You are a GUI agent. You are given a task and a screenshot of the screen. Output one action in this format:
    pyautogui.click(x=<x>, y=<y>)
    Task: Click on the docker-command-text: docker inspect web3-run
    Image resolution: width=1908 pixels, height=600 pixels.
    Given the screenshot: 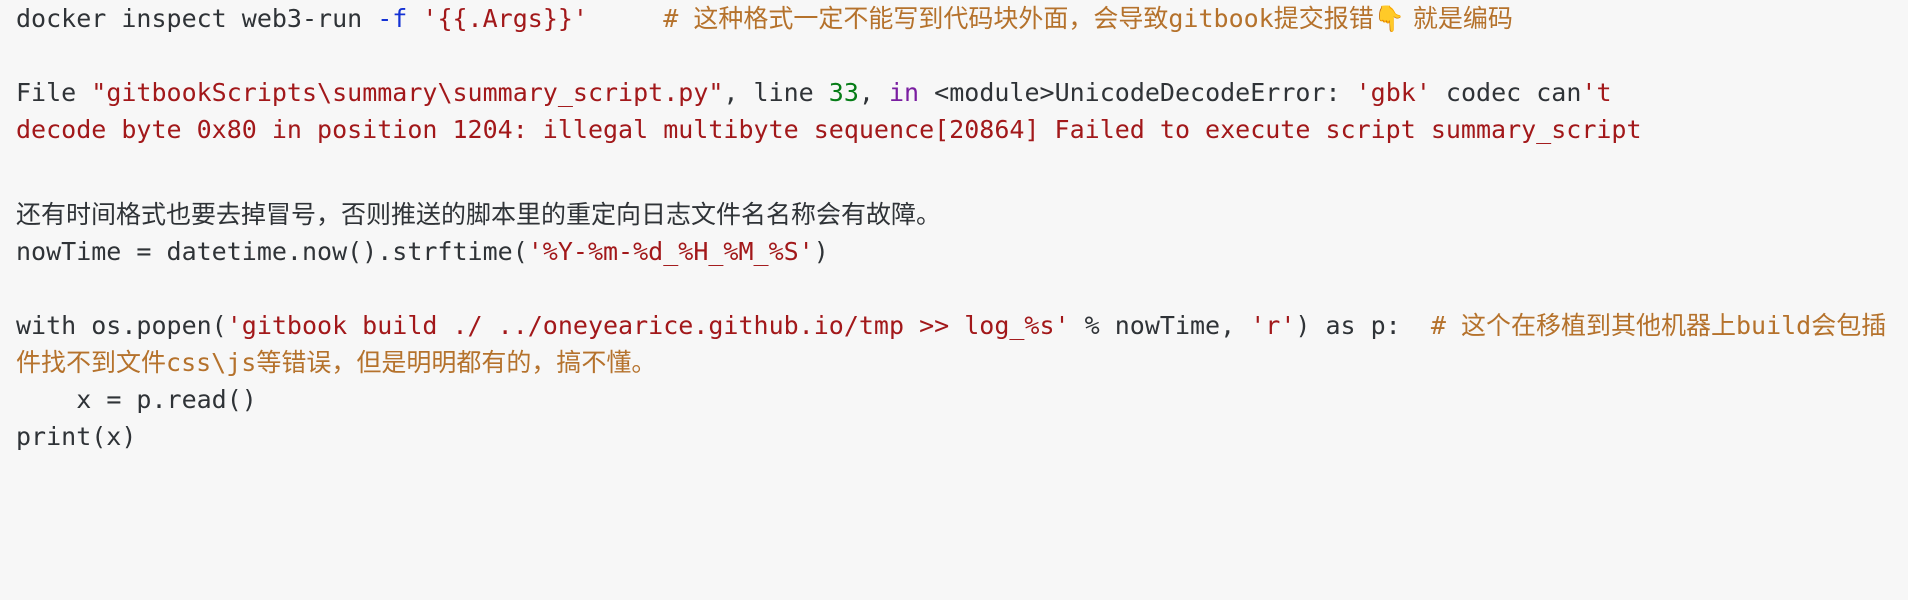 What is the action you would take?
    pyautogui.click(x=197, y=18)
    